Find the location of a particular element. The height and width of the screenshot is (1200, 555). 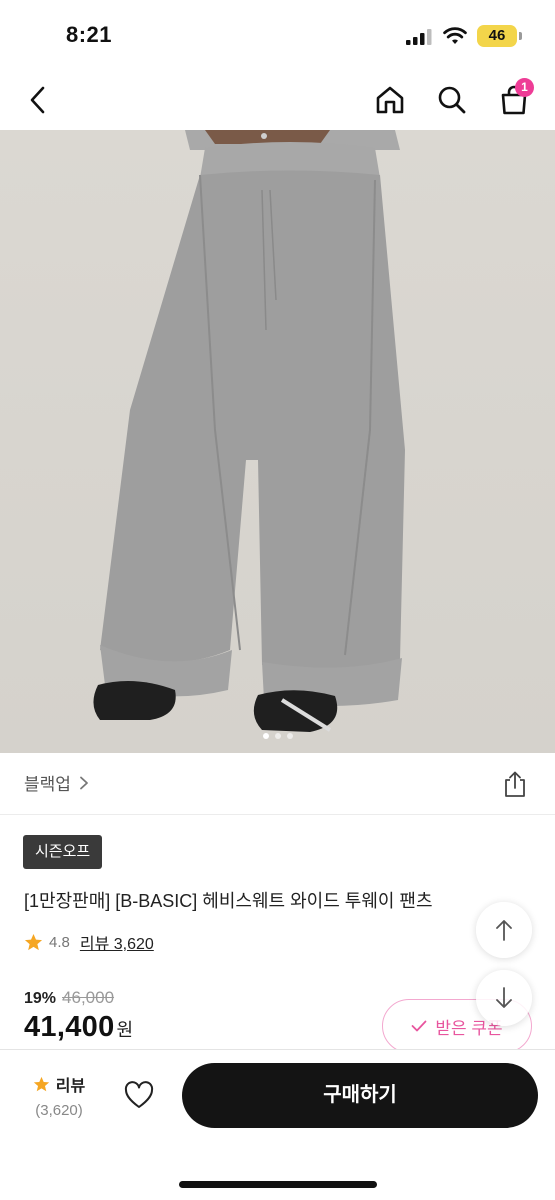

home-button is located at coordinates (390, 100).